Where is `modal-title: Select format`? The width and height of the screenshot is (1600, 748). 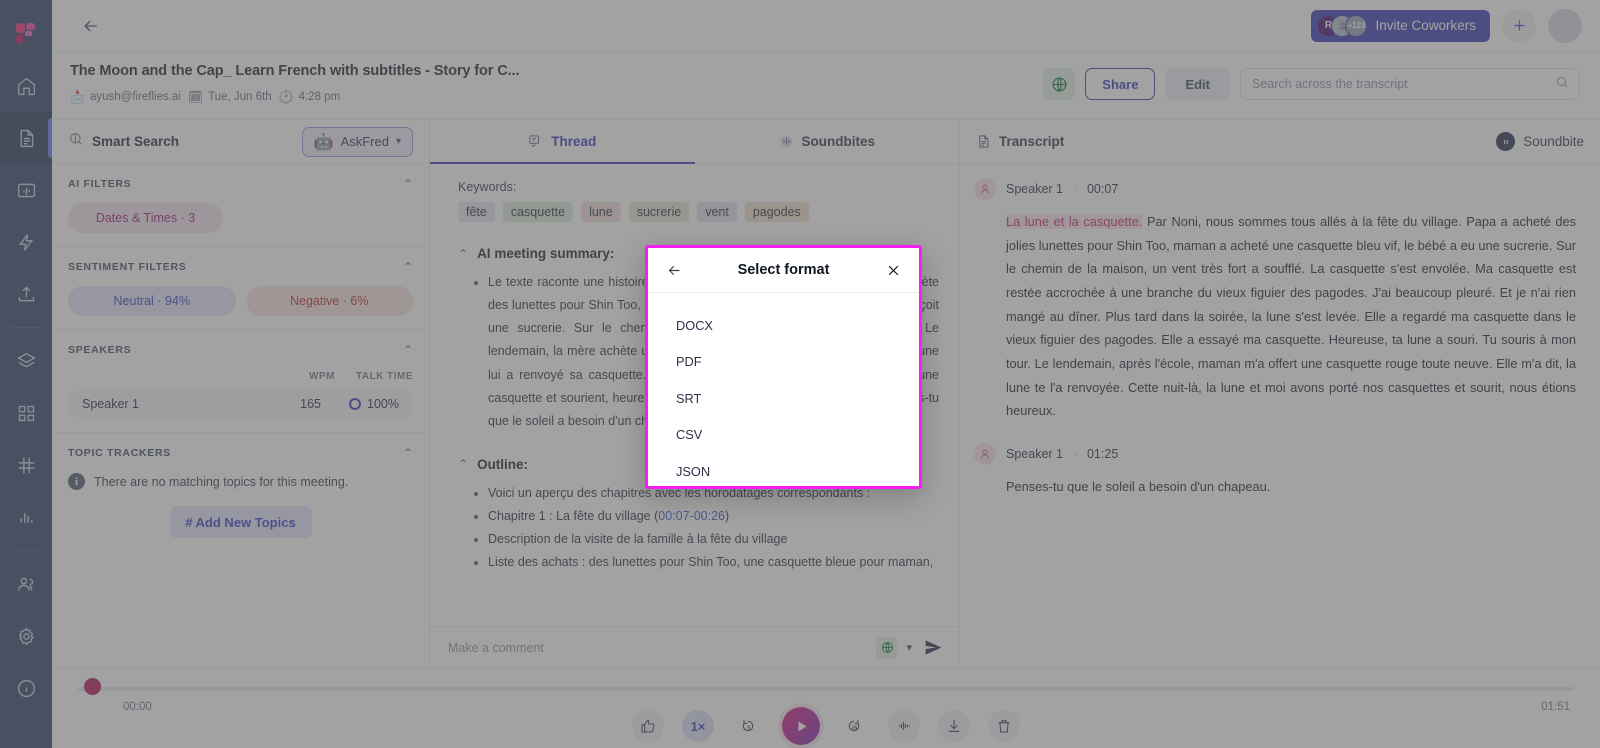
modal-title: Select format is located at coordinates (783, 270).